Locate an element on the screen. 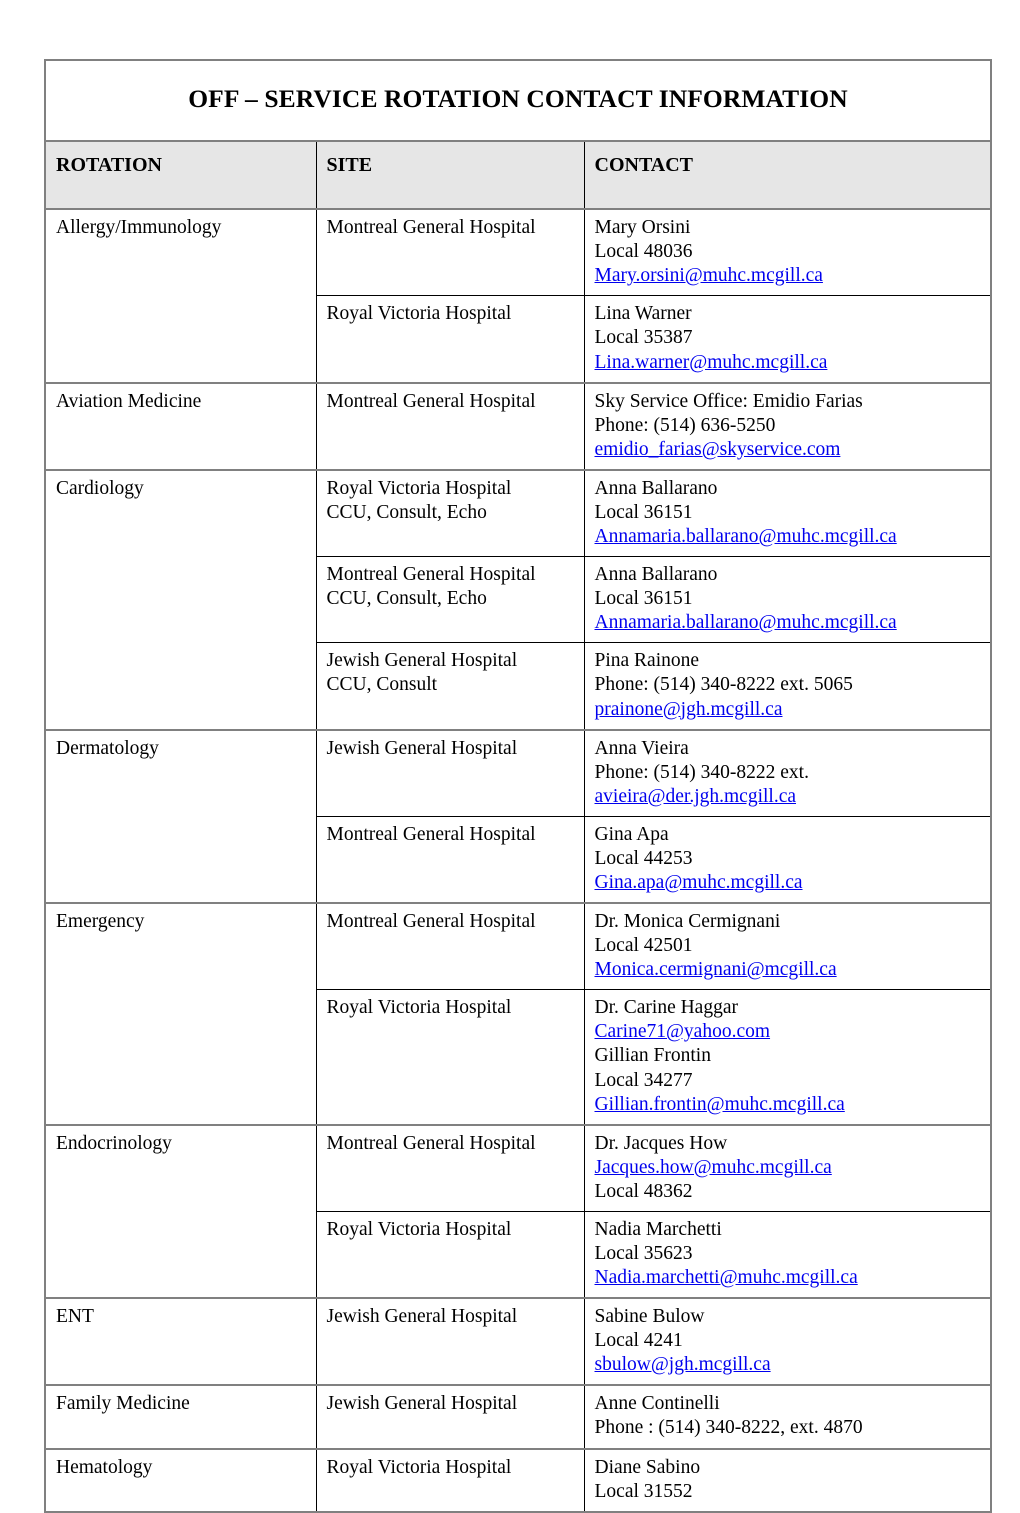 Image resolution: width=1020 pixels, height=1513 pixels. rotation-cell: Aviation Medicine is located at coordinates (180, 425).